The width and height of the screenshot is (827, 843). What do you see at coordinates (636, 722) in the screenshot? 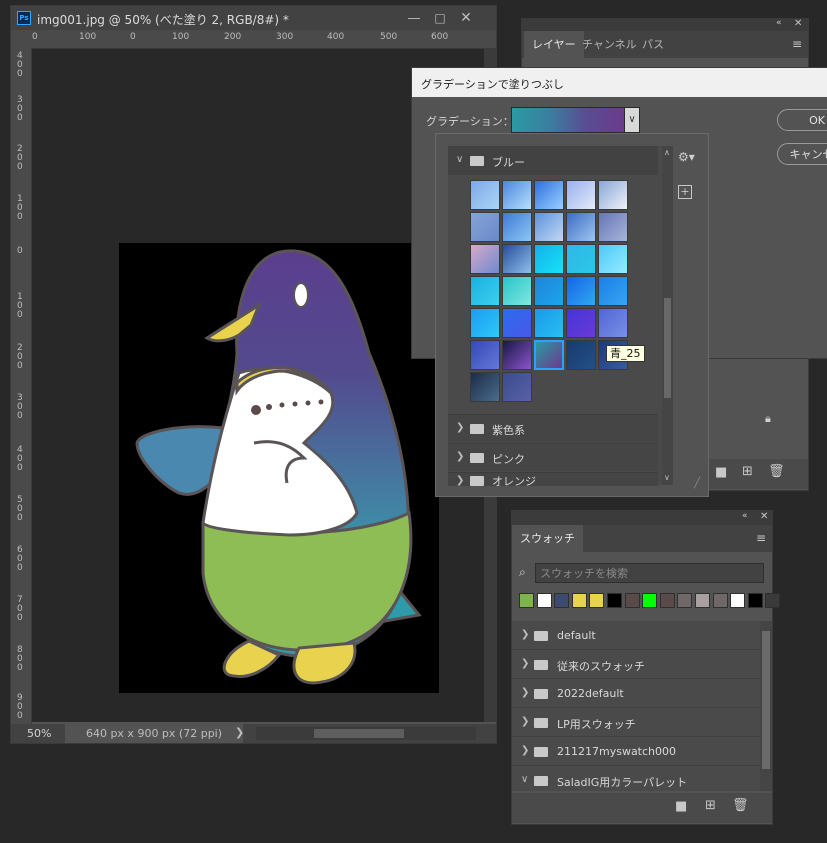
I see `swatch-group-row: ❯ LP用スウォッチ` at bounding box center [636, 722].